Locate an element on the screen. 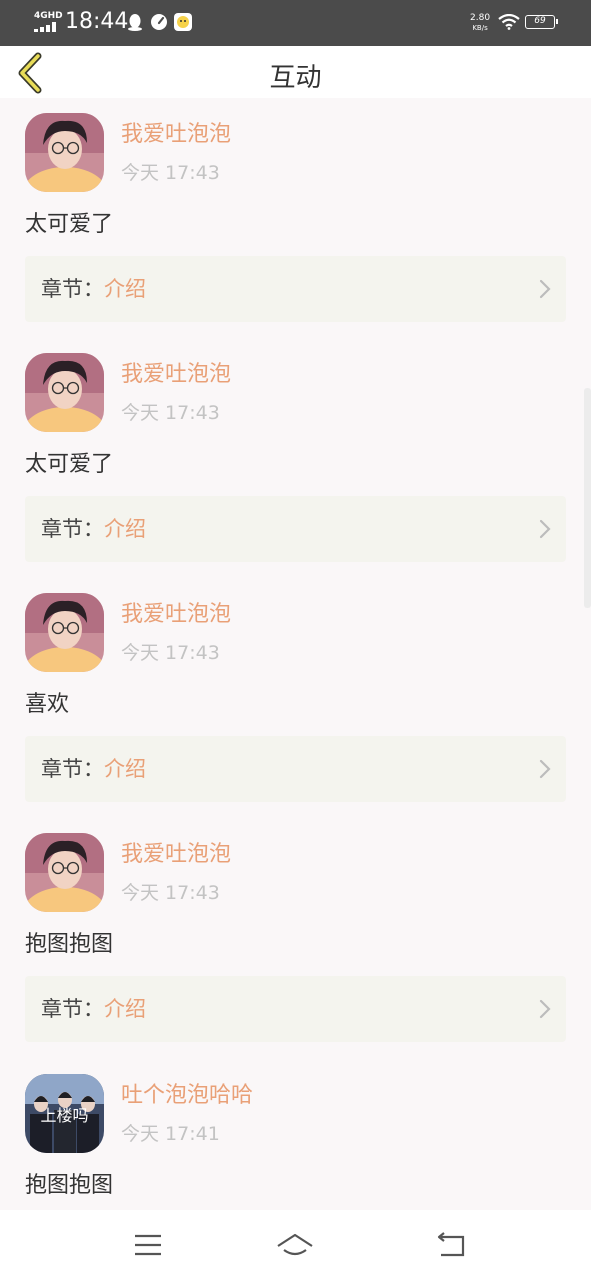  system-nav-bar is located at coordinates (295, 1245).